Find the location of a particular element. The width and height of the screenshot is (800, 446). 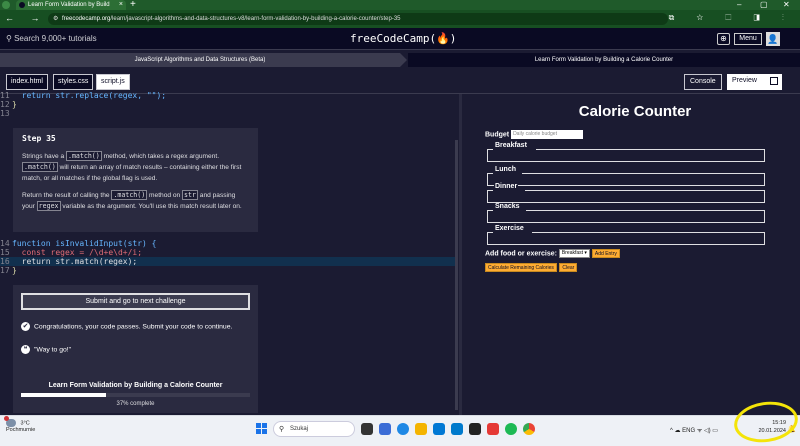

preview-title: Calorie Counter is located at coordinates (635, 111).